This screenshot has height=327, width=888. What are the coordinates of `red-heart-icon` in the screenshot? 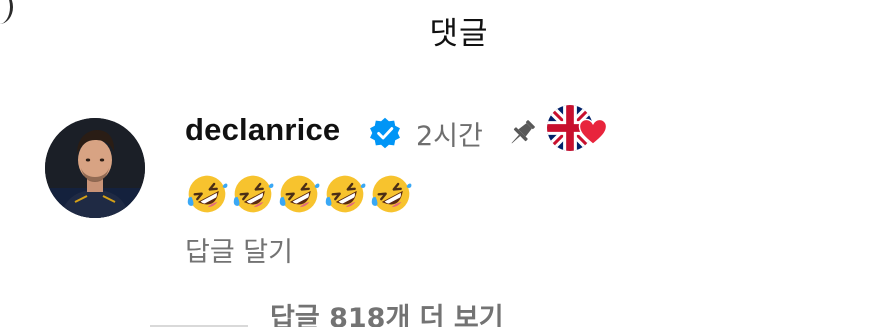 It's located at (593, 132).